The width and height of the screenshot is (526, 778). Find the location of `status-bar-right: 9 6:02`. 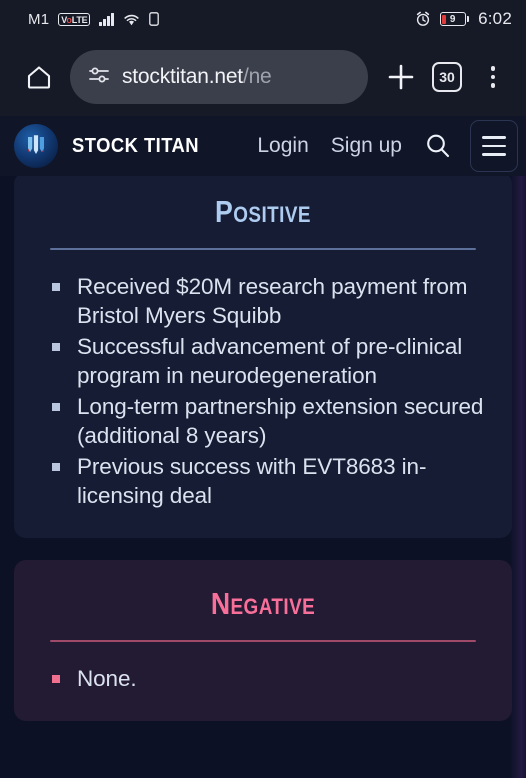

status-bar-right: 9 6:02 is located at coordinates (463, 19).